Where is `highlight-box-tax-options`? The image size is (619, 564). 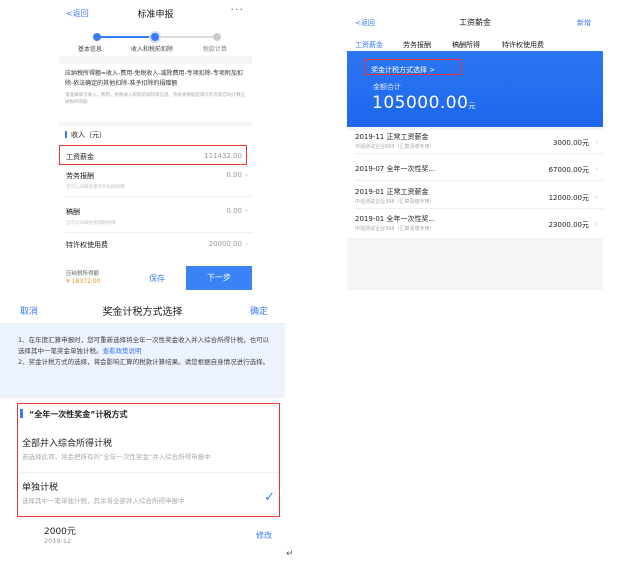 highlight-box-tax-options is located at coordinates (148, 460).